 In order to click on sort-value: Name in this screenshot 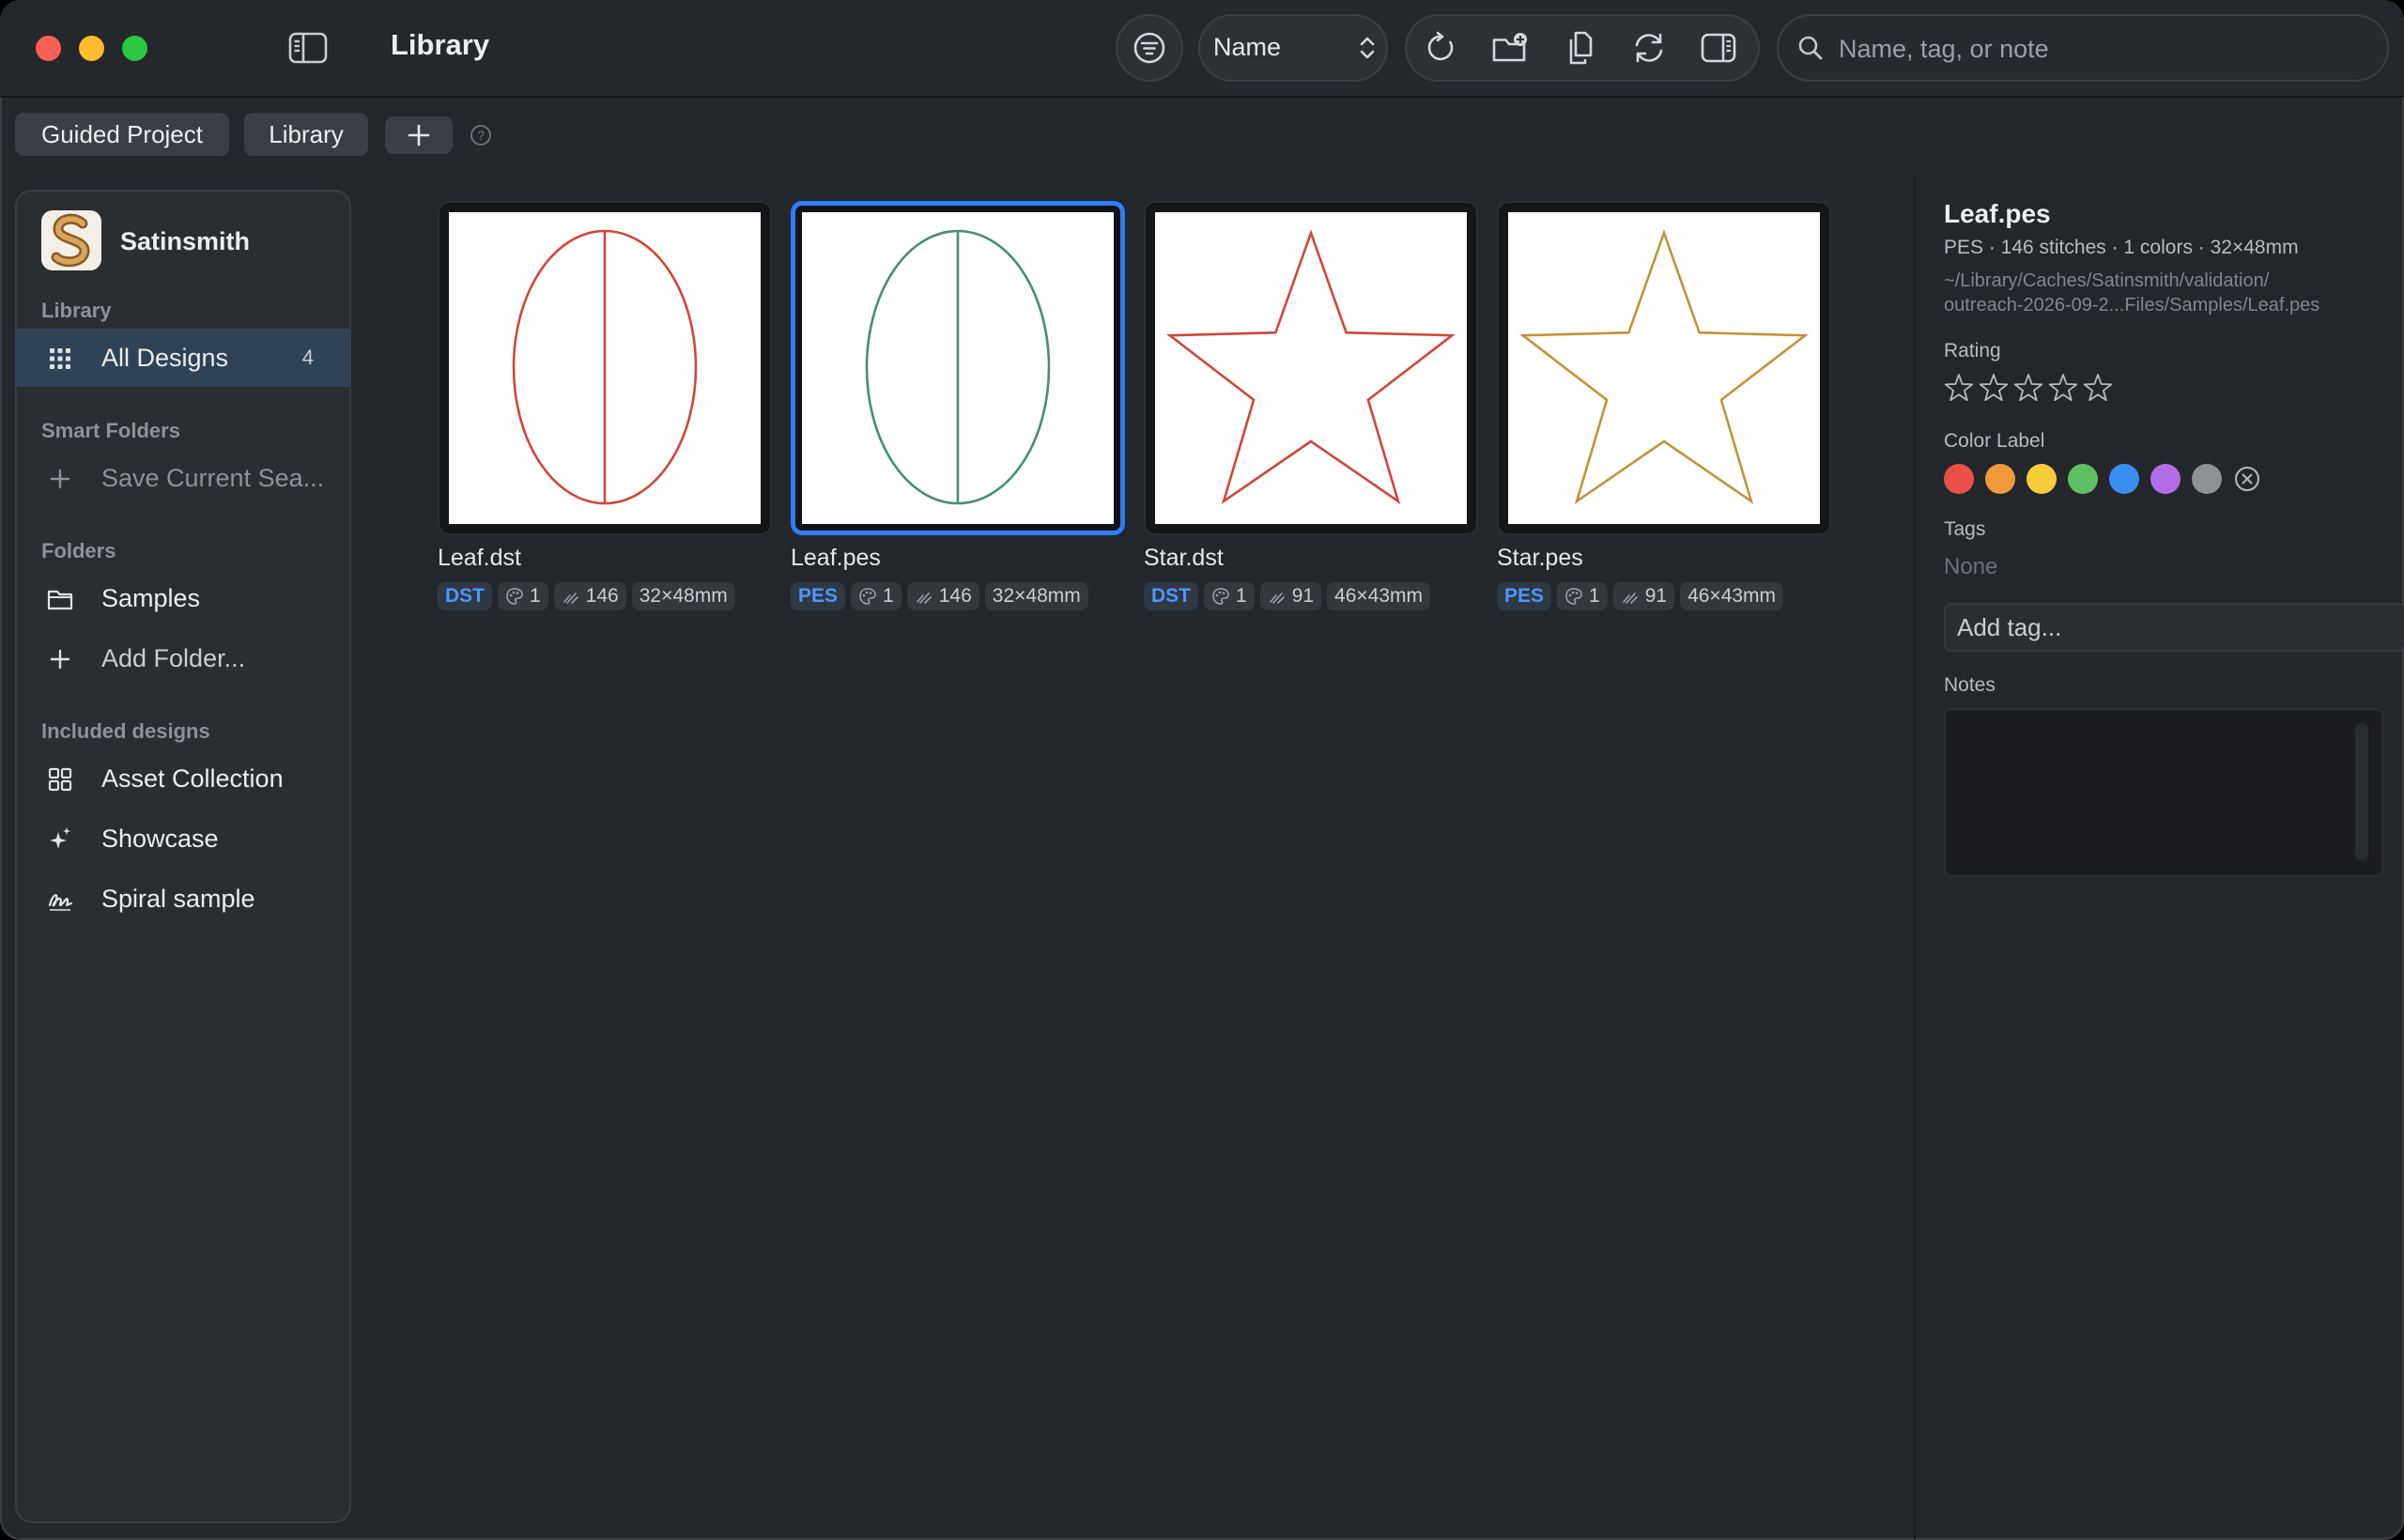, I will do `click(1247, 47)`.